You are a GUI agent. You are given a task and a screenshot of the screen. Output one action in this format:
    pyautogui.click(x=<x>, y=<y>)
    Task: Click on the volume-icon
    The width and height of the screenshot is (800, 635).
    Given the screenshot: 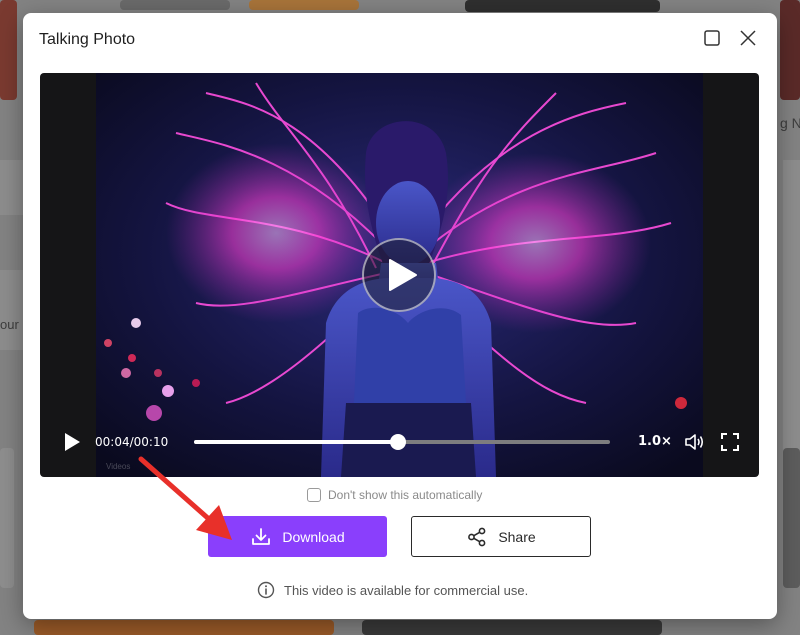 What is the action you would take?
    pyautogui.click(x=694, y=442)
    